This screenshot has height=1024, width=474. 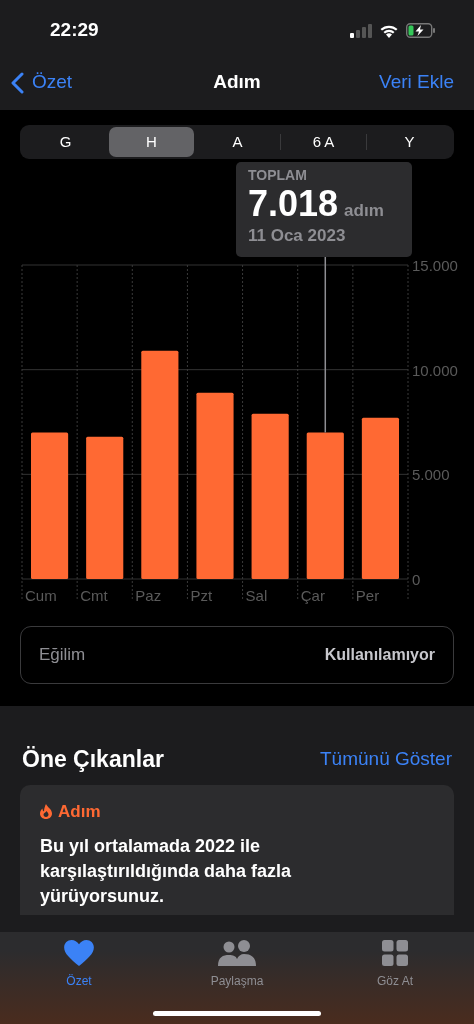 I want to click on highlight-card: Adım Bu yıl ortalamada 2022 ile karşılaştırıldığında daha fazla yürüyorsunuz., so click(x=237, y=849).